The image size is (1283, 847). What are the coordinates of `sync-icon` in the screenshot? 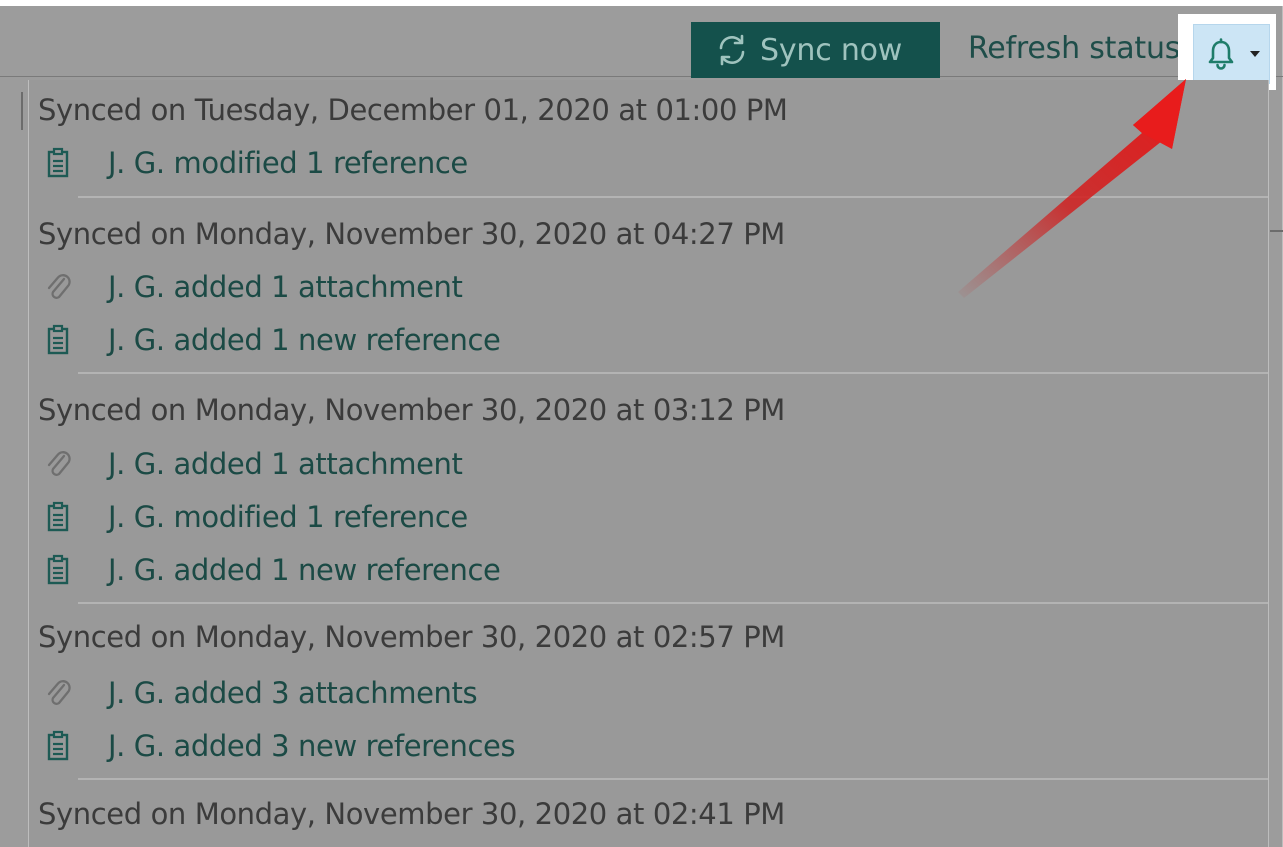 It's located at (732, 50).